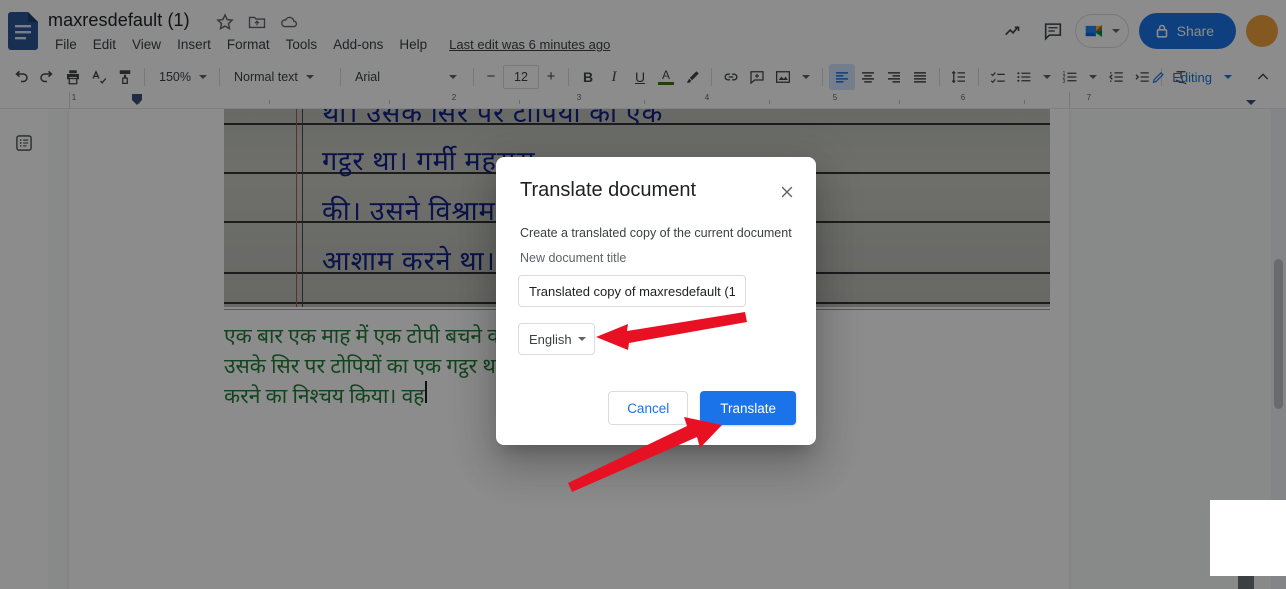 Image resolution: width=1286 pixels, height=589 pixels. What do you see at coordinates (1248, 538) in the screenshot?
I see `corner-popup-panel` at bounding box center [1248, 538].